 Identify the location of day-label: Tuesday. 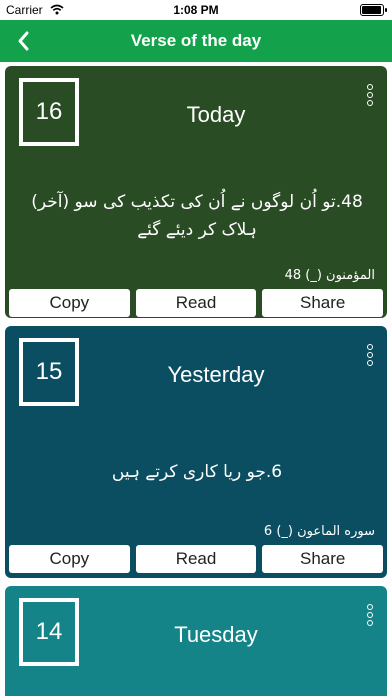
(216, 634).